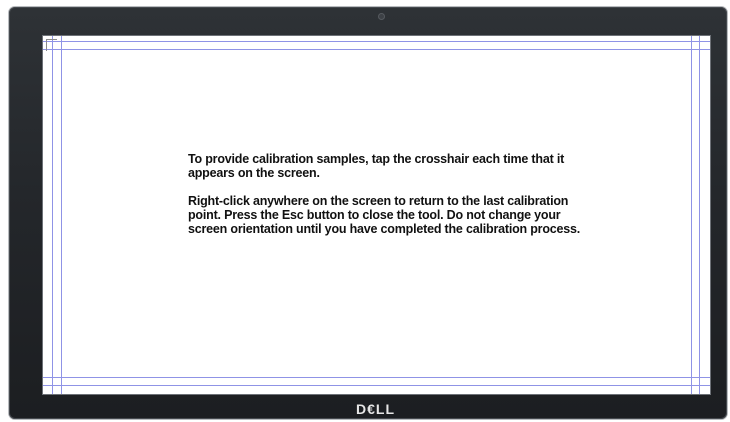  Describe the element at coordinates (376, 377) in the screenshot. I see `guide-line-bottom-inner` at that location.